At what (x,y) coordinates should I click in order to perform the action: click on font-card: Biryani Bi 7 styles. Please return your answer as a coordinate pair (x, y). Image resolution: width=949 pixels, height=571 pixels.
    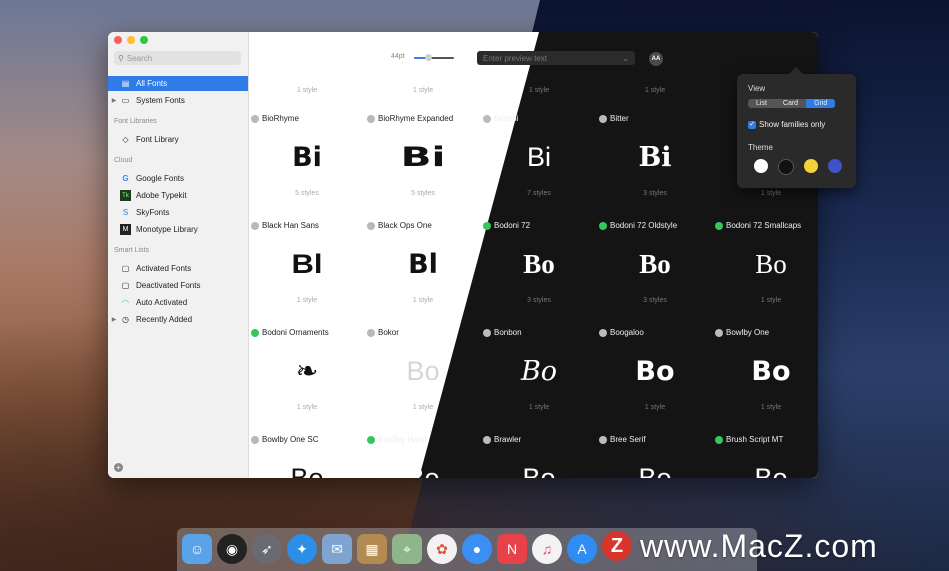
    Looking at the image, I should click on (539, 164).